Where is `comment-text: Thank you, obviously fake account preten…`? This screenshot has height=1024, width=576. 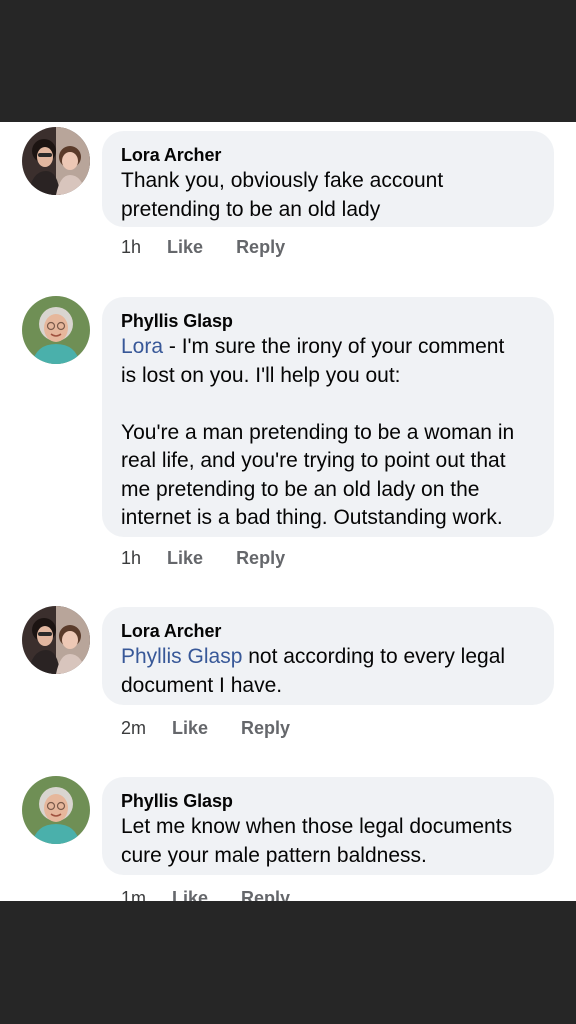 comment-text: Thank you, obviously fake account preten… is located at coordinates (282, 195).